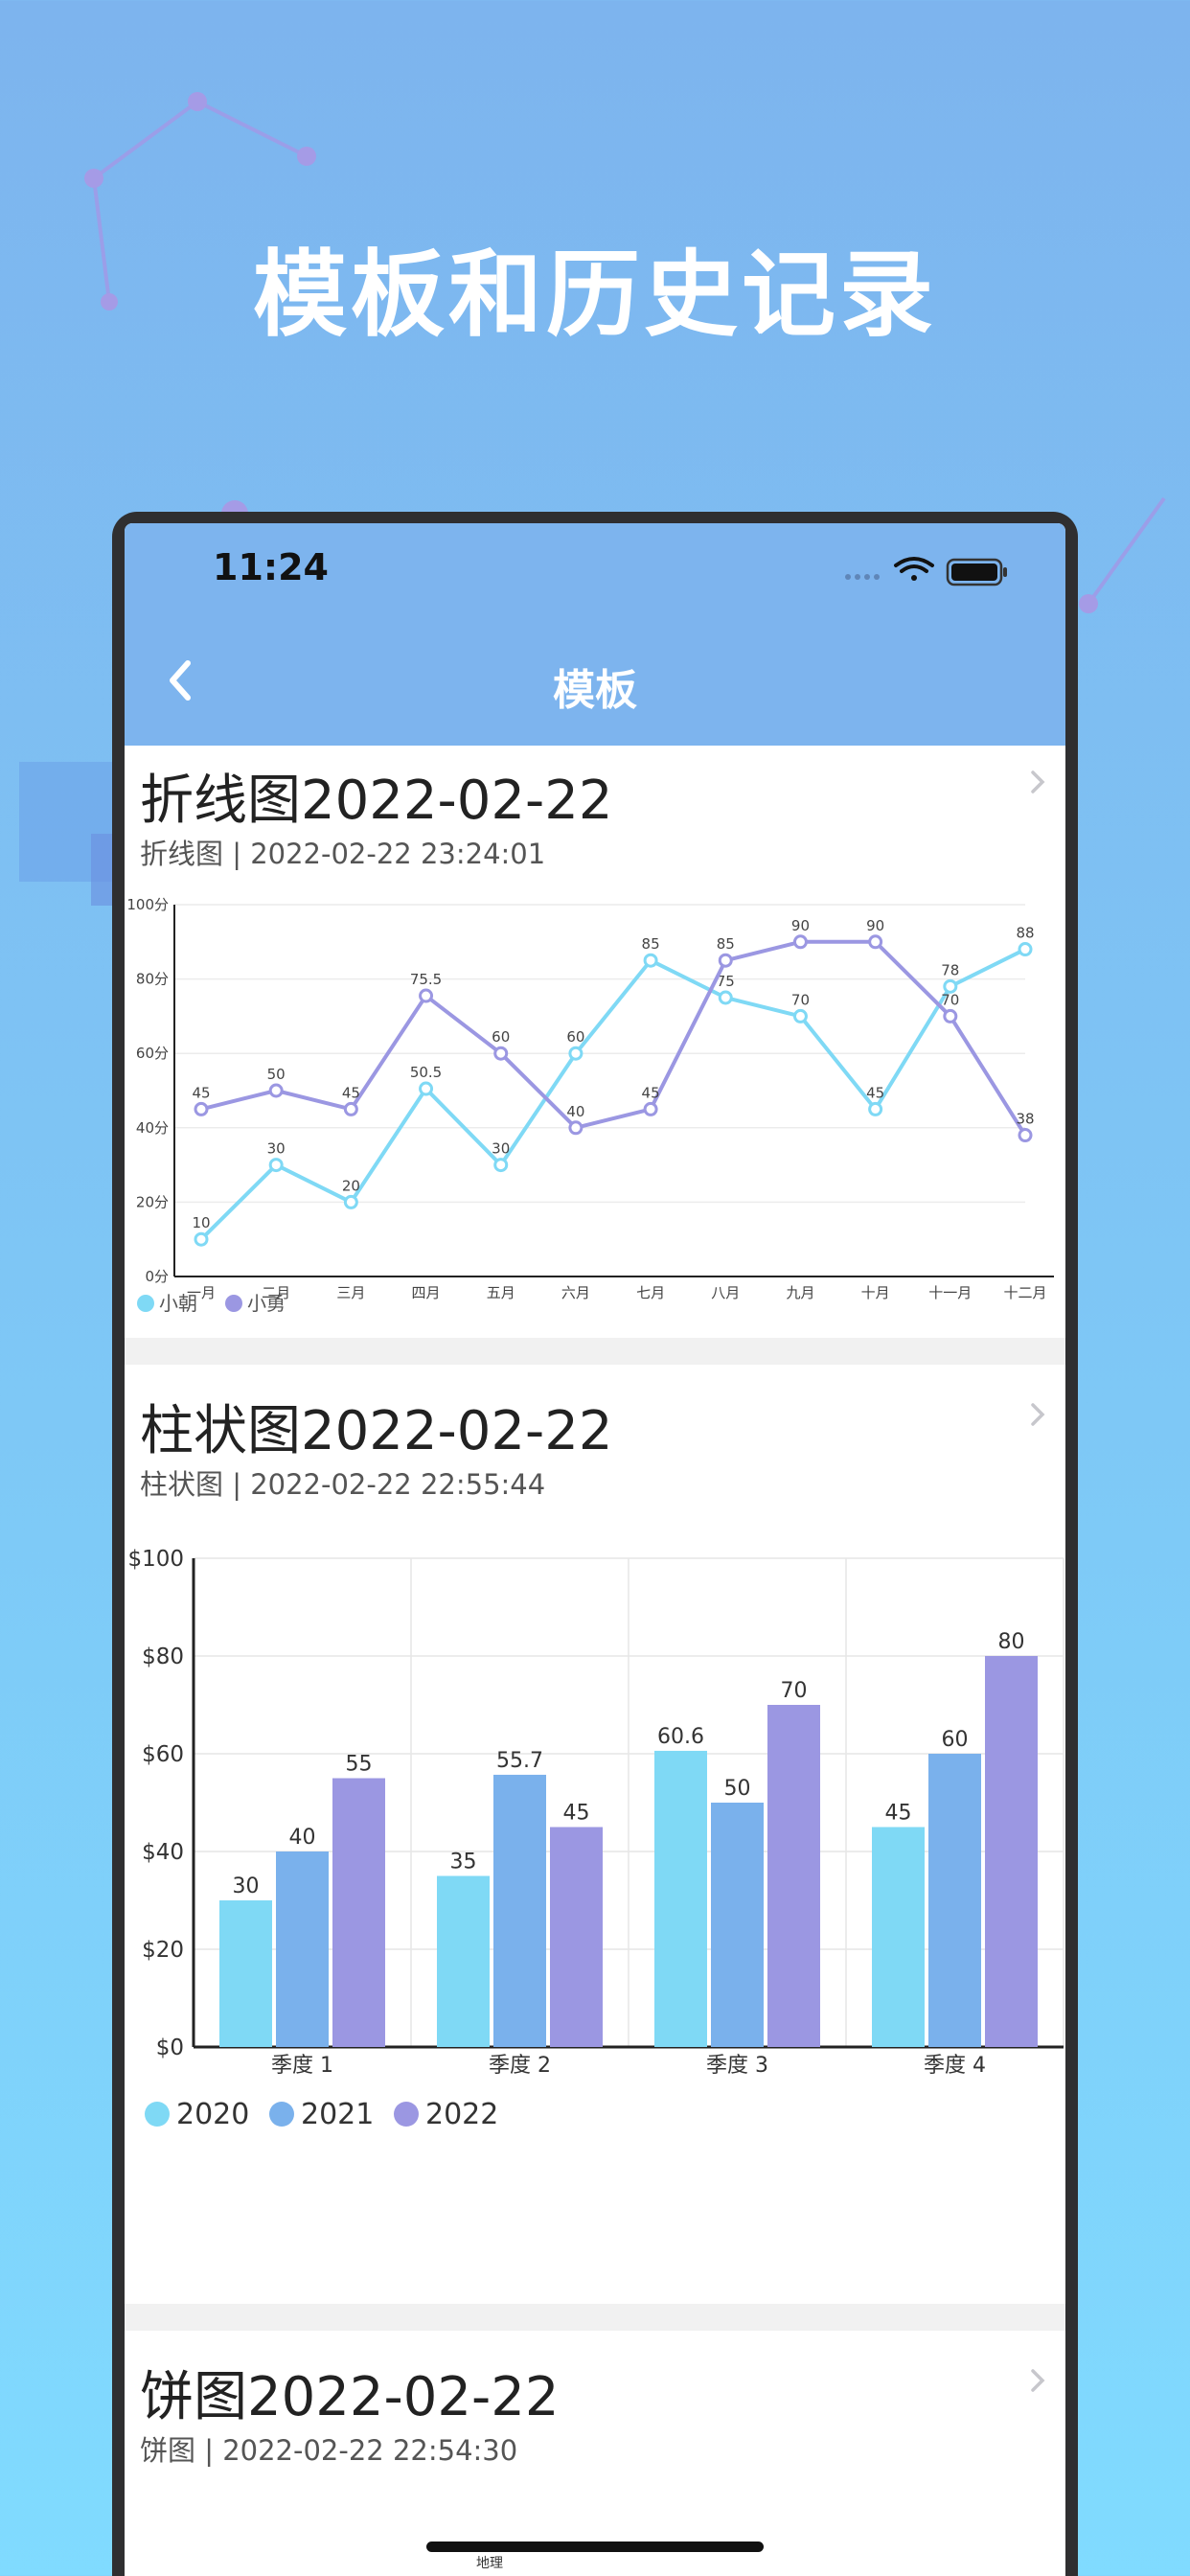 This screenshot has height=2576, width=1190. I want to click on x-tick-label: 十月, so click(875, 1292).